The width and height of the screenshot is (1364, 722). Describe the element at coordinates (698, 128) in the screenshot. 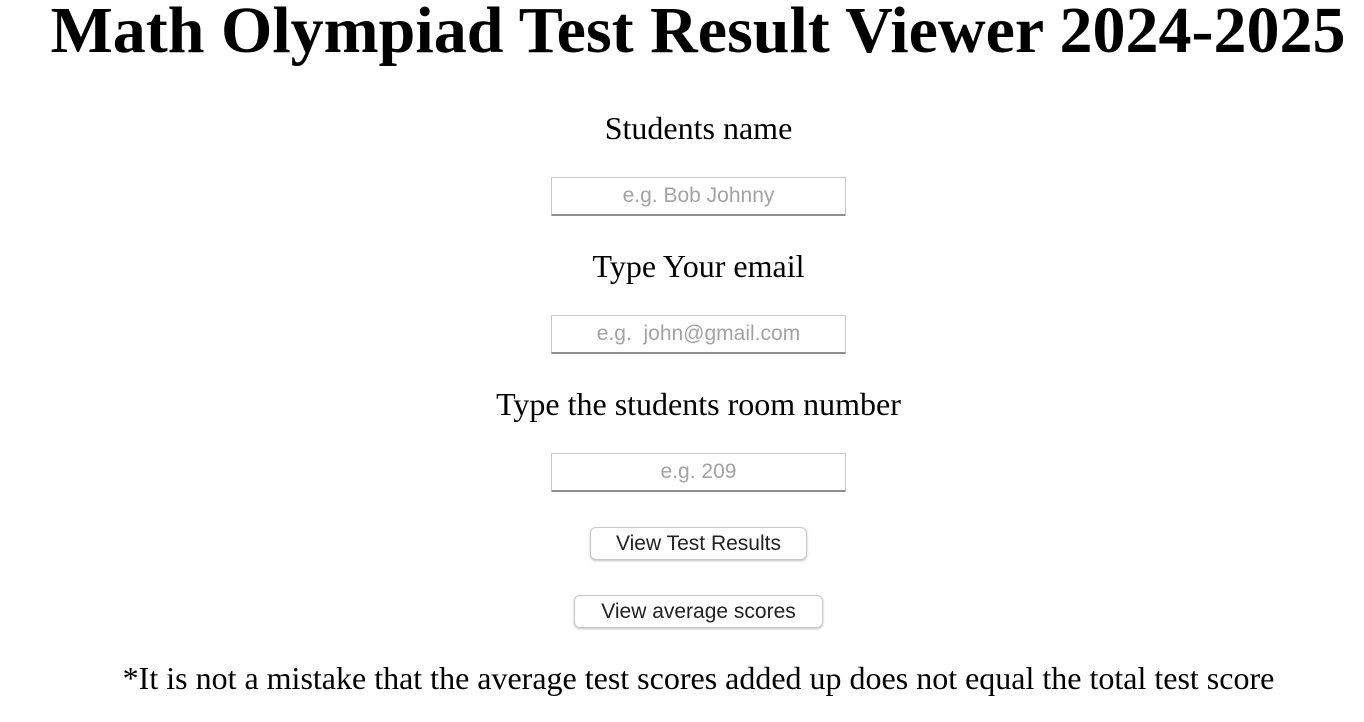

I see `student-name-label: Students name` at that location.